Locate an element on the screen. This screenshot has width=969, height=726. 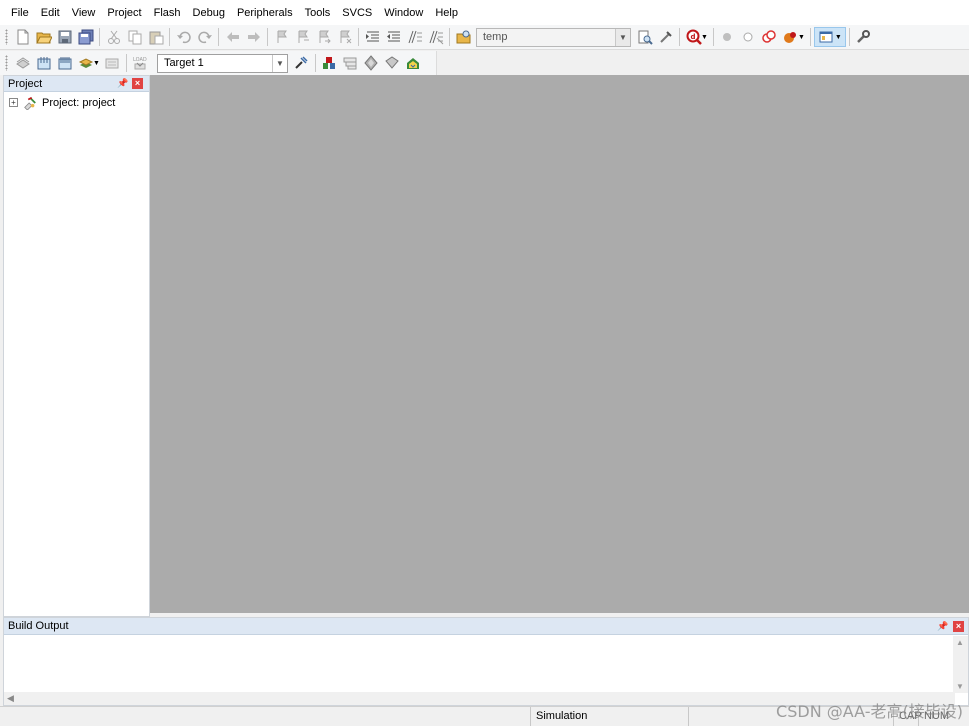
comment-icon is located at coordinates (414, 37).